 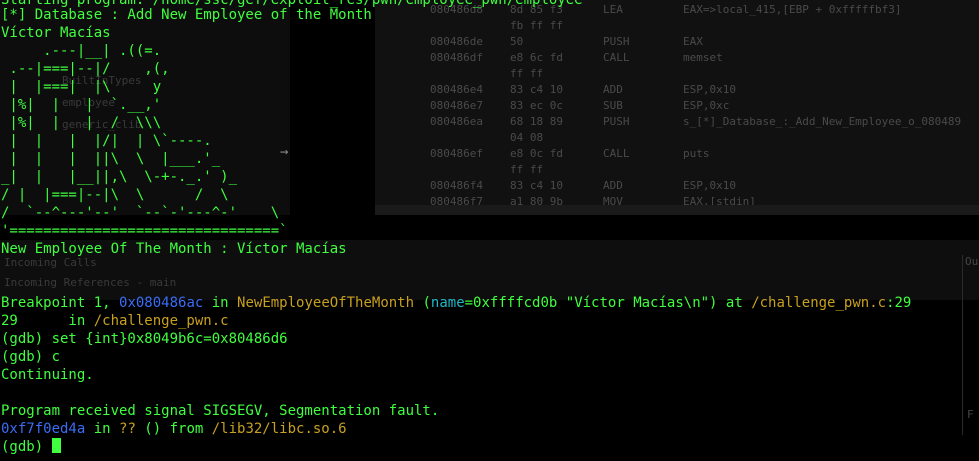 I want to click on disasm-bytes: 04 08, so click(x=527, y=137).